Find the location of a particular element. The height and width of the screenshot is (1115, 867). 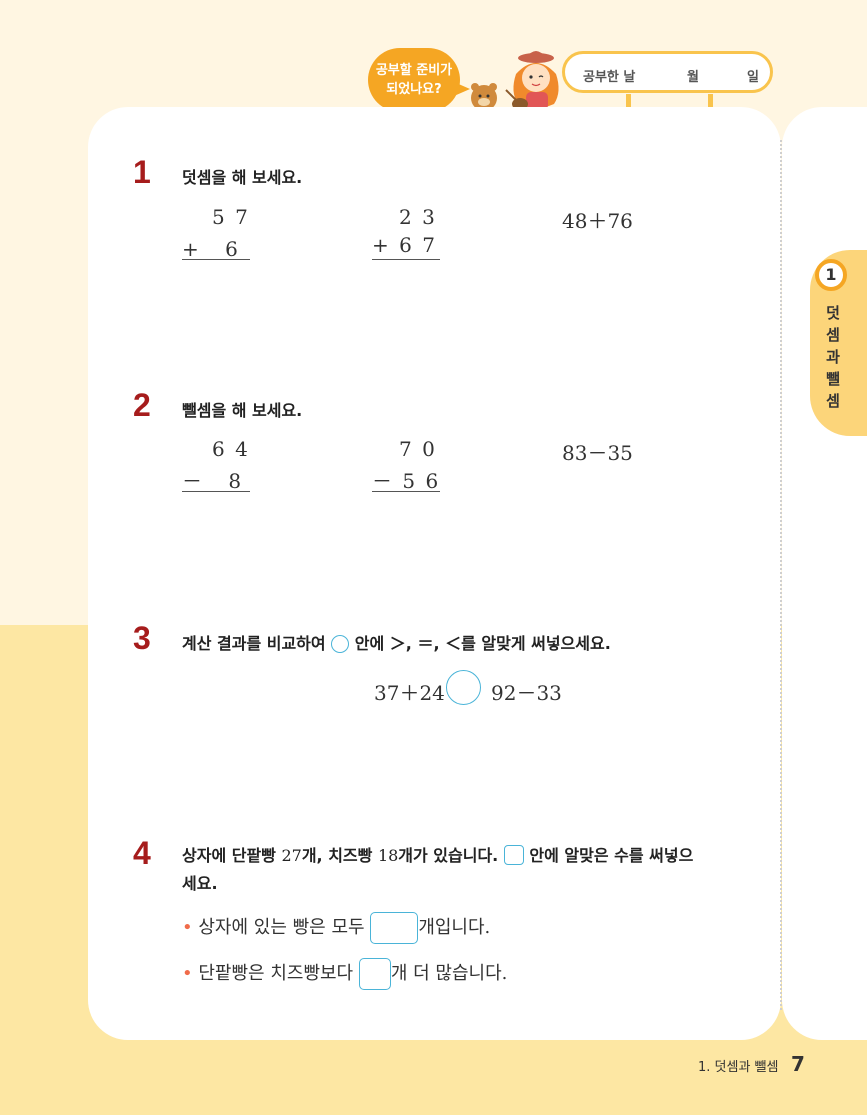

q1-problem1-bottom: + 6 is located at coordinates (210, 249).